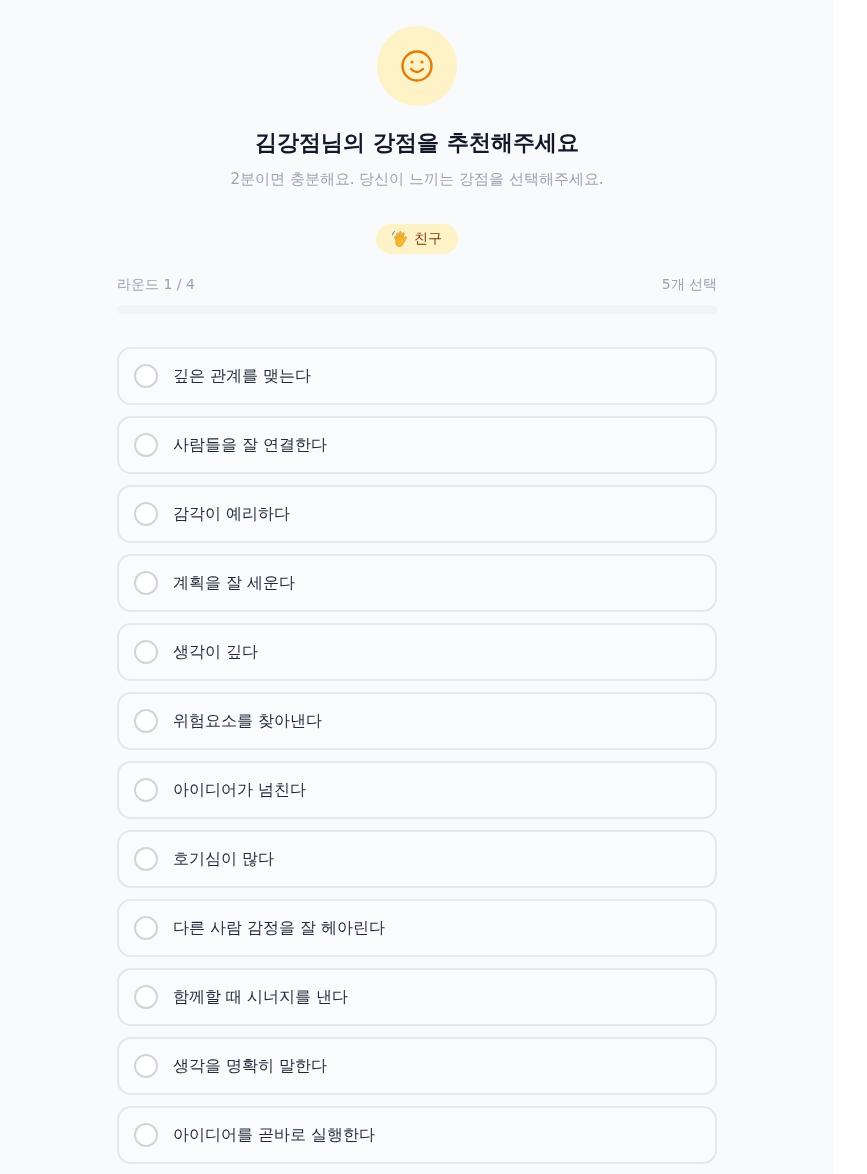 The image size is (867, 1174). Describe the element at coordinates (417, 859) in the screenshot. I see `strength-option: 호기심이 많다` at that location.